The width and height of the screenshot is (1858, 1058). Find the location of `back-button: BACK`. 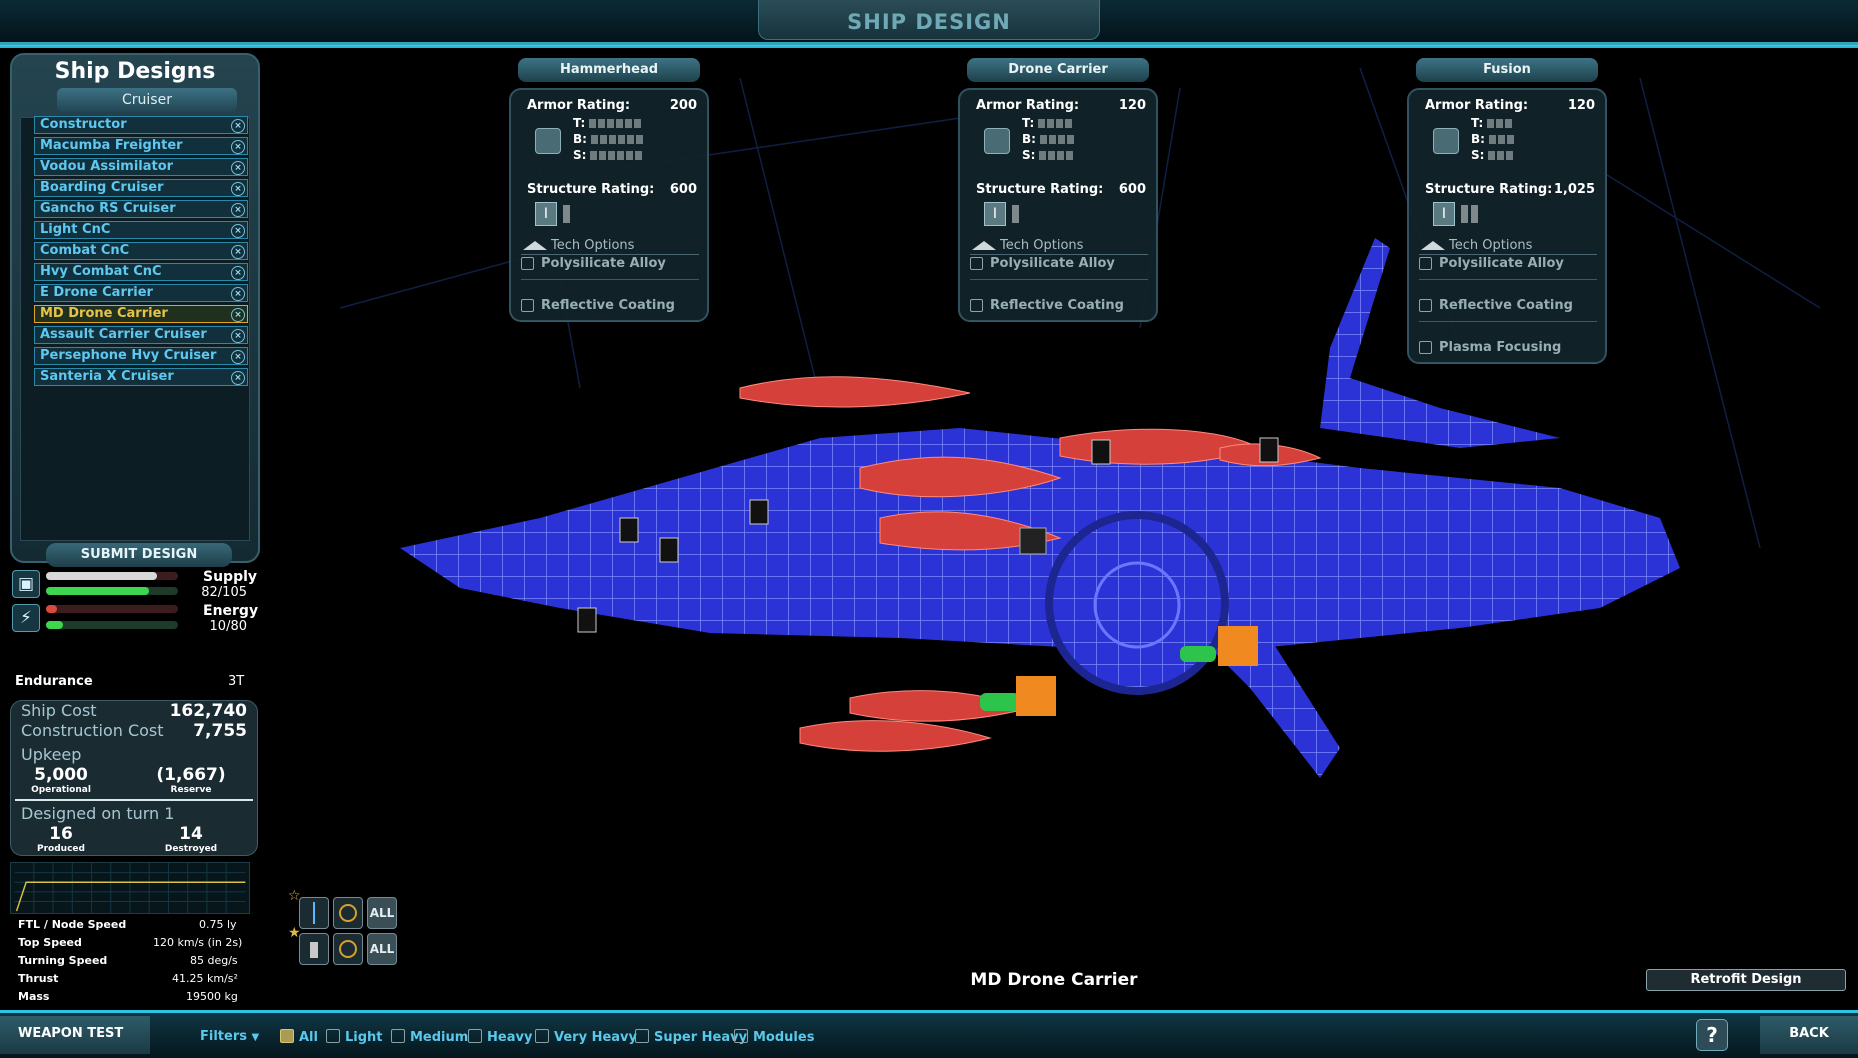

back-button: BACK is located at coordinates (1809, 1035).